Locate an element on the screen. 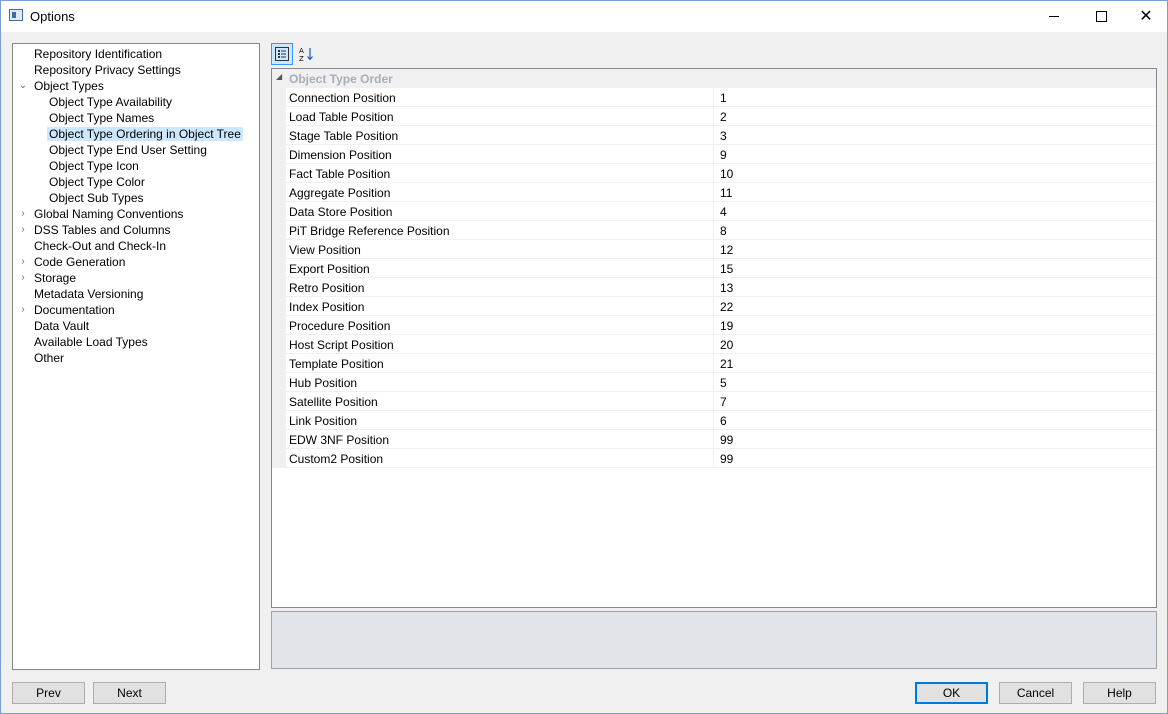 Image resolution: width=1168 pixels, height=714 pixels. property-name: EDW 3NF Position is located at coordinates (499, 440).